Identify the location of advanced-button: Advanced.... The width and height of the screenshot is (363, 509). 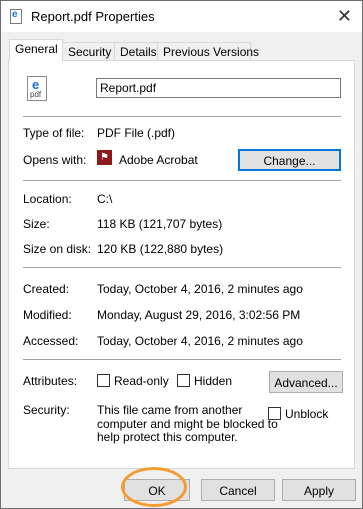
(306, 382).